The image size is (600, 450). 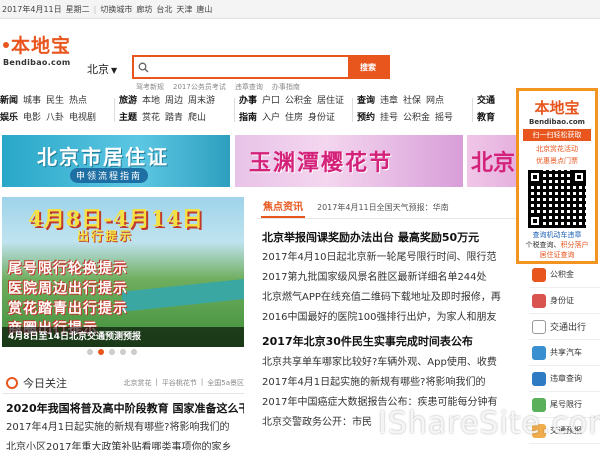 What do you see at coordinates (179, 383) in the screenshot?
I see `tag-link: 平谷桃花节` at bounding box center [179, 383].